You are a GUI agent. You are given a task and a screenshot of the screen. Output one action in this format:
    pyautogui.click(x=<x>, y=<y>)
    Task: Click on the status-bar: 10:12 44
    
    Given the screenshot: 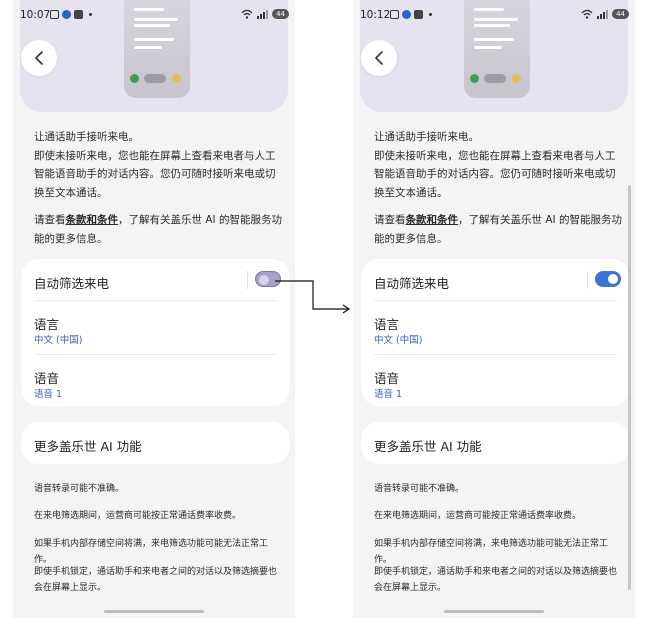 What is the action you would take?
    pyautogui.click(x=494, y=15)
    